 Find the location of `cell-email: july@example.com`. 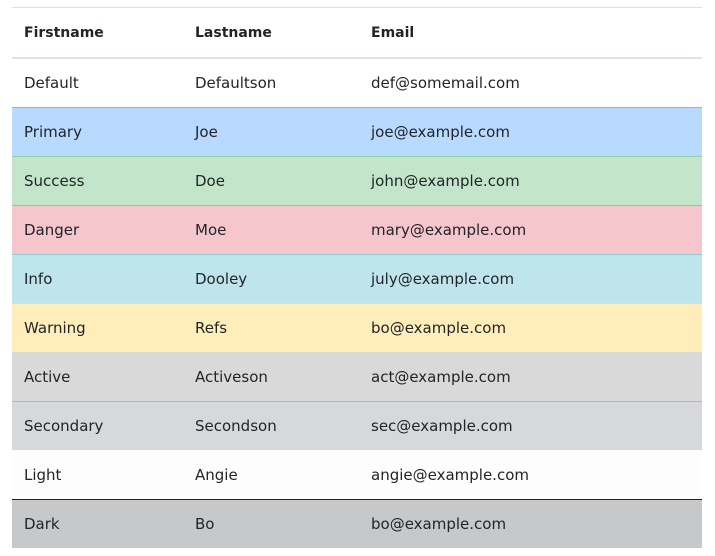

cell-email: july@example.com is located at coordinates (530, 279).